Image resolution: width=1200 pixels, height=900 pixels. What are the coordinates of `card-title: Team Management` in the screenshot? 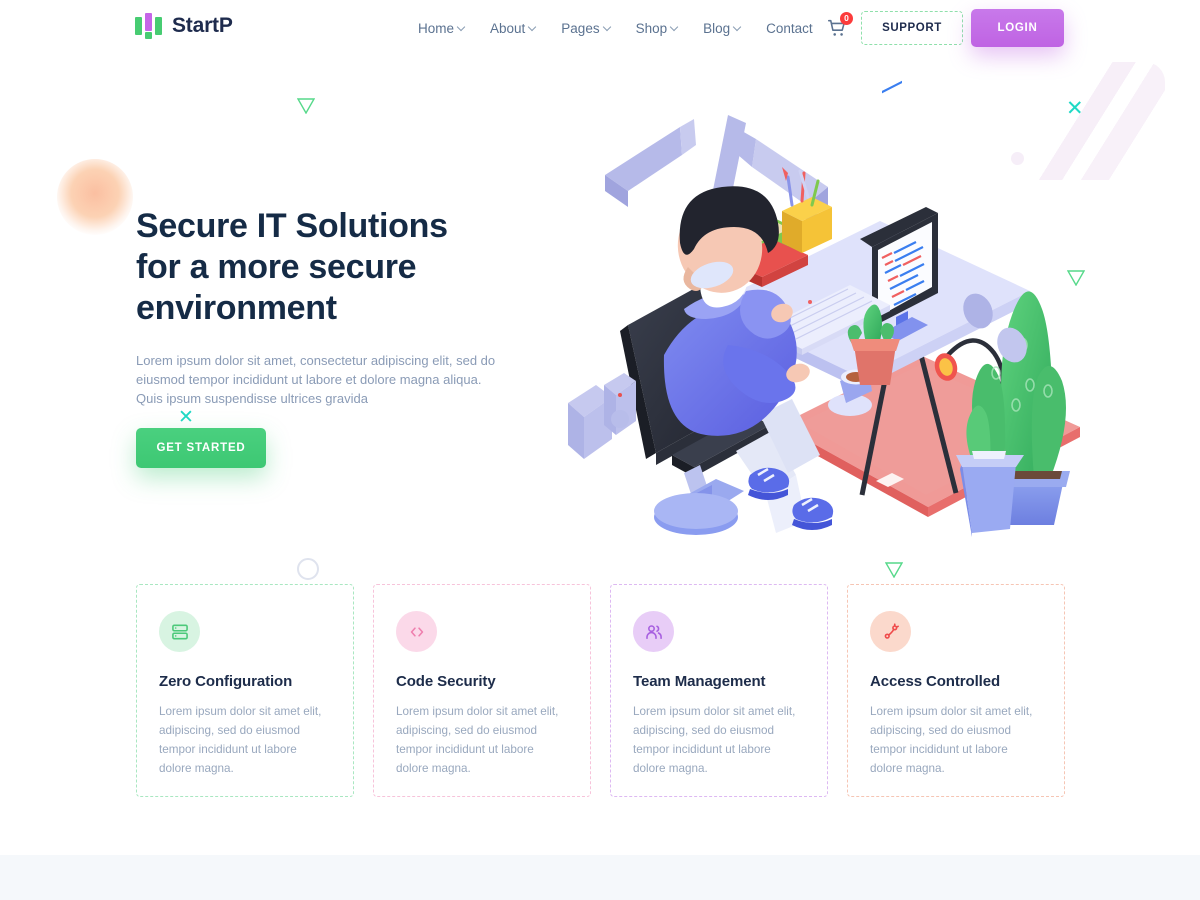 It's located at (699, 681).